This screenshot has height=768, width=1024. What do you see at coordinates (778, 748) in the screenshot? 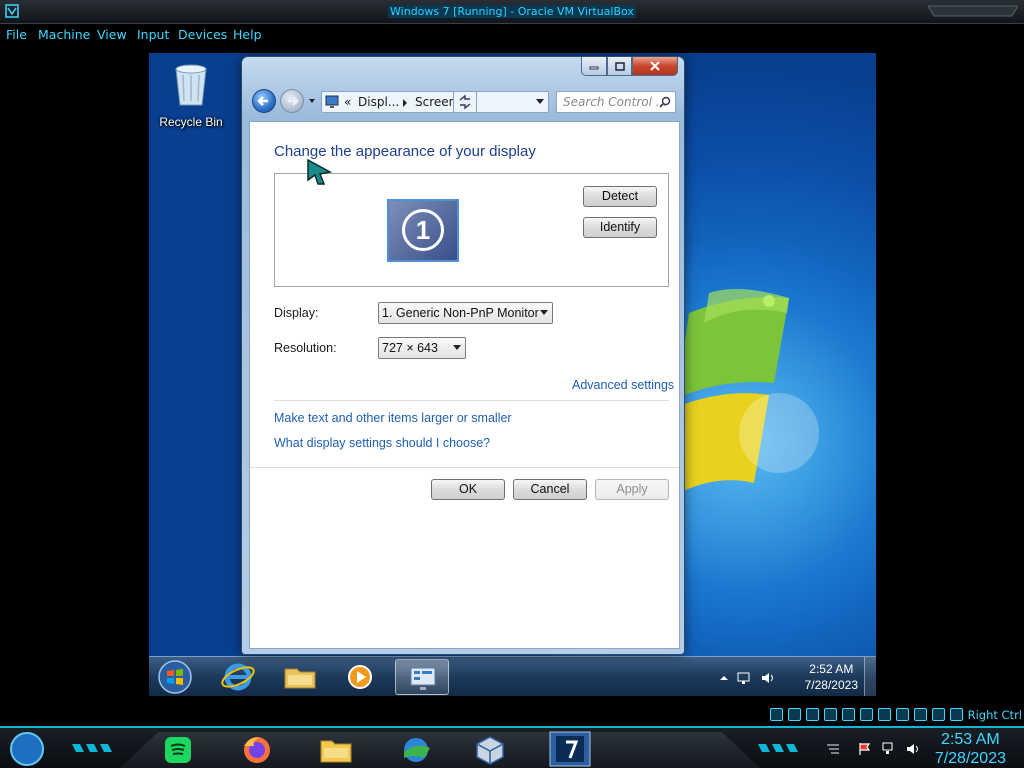
I see `taskbar-ornament-right` at bounding box center [778, 748].